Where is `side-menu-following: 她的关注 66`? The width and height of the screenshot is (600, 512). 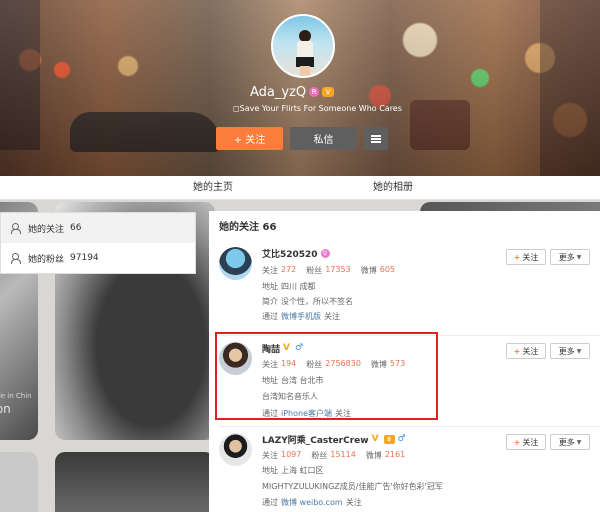 side-menu-following: 她的关注 66 is located at coordinates (98, 228).